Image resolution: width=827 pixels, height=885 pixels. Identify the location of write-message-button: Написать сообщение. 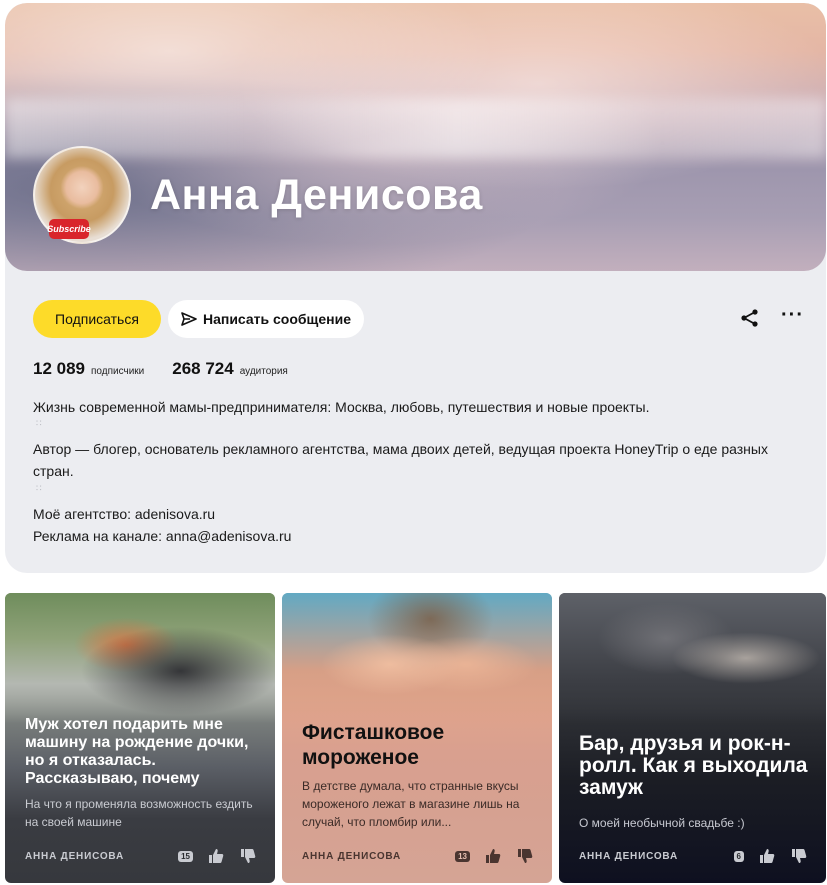
(266, 319).